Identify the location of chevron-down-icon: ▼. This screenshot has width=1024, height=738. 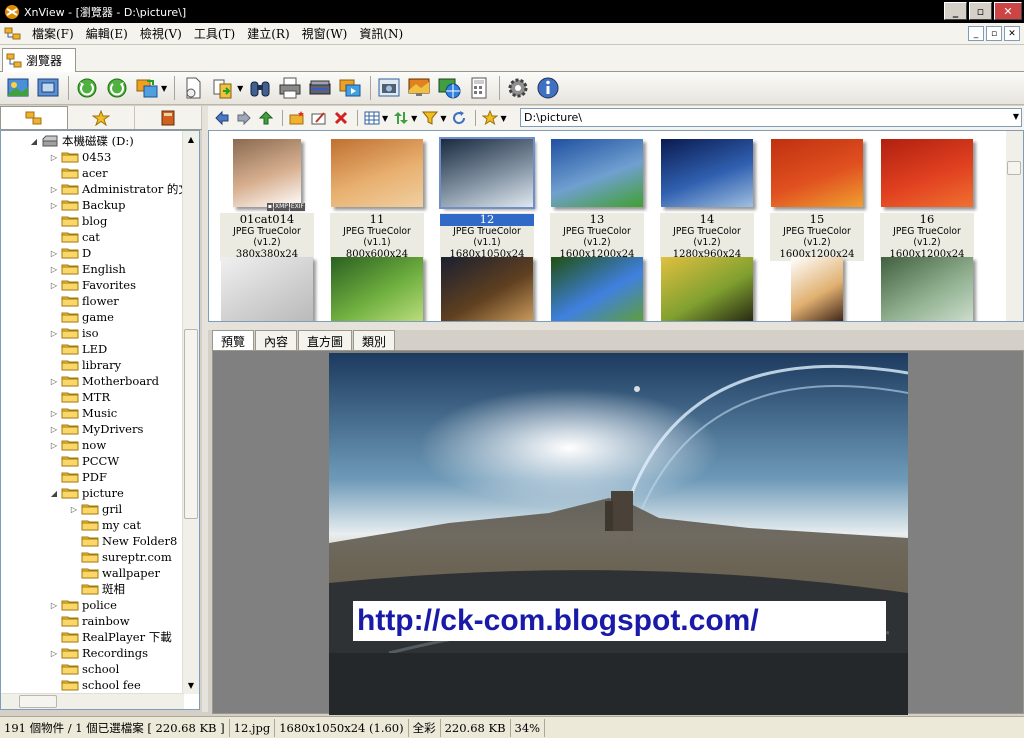
(1016, 116).